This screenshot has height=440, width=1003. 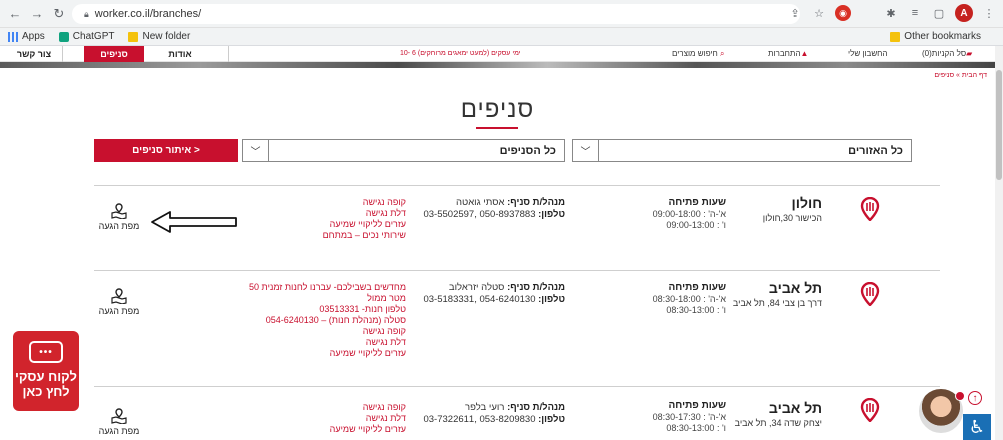 What do you see at coordinates (867, 13) in the screenshot?
I see `extension-blue-icon` at bounding box center [867, 13].